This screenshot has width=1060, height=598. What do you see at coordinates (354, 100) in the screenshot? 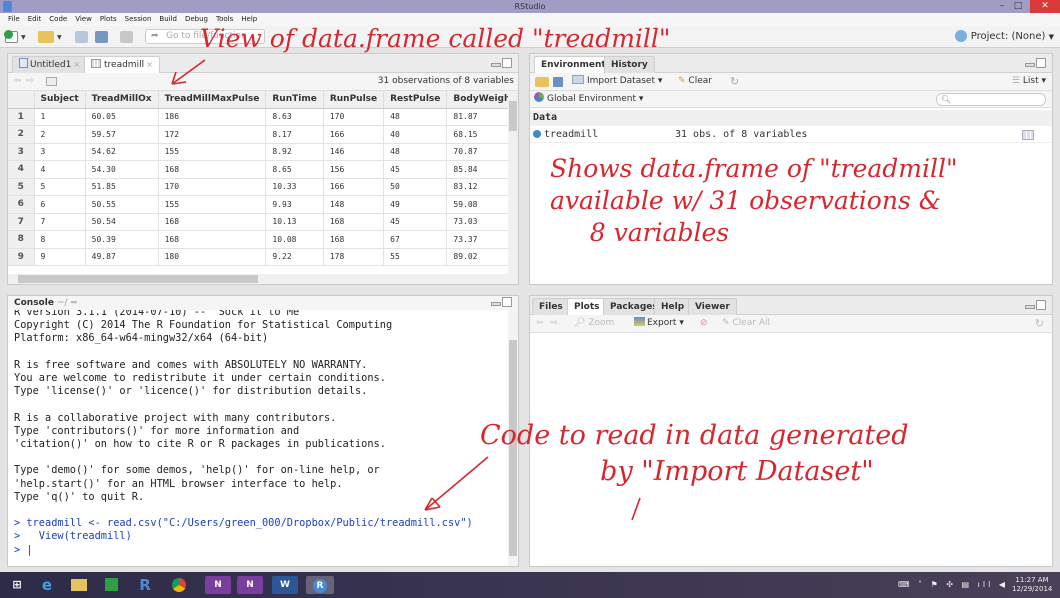
I see `column-header: RunPulse` at bounding box center [354, 100].